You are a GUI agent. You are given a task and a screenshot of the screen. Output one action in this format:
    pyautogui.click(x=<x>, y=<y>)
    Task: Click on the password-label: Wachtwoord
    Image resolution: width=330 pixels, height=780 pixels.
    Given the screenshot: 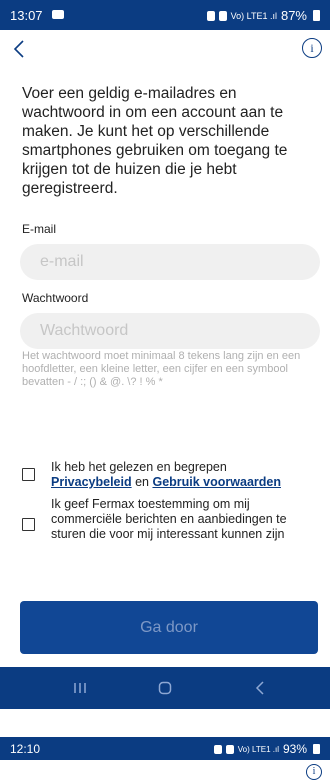 What is the action you would take?
    pyautogui.click(x=55, y=298)
    